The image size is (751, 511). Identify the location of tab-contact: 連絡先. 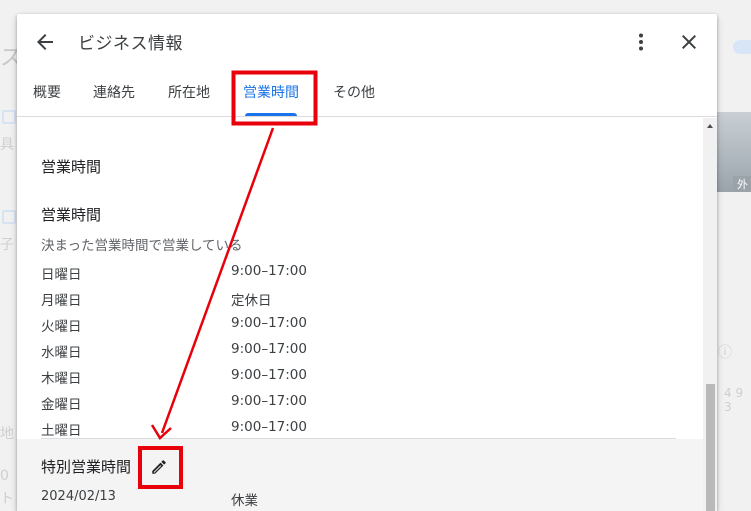
(114, 98).